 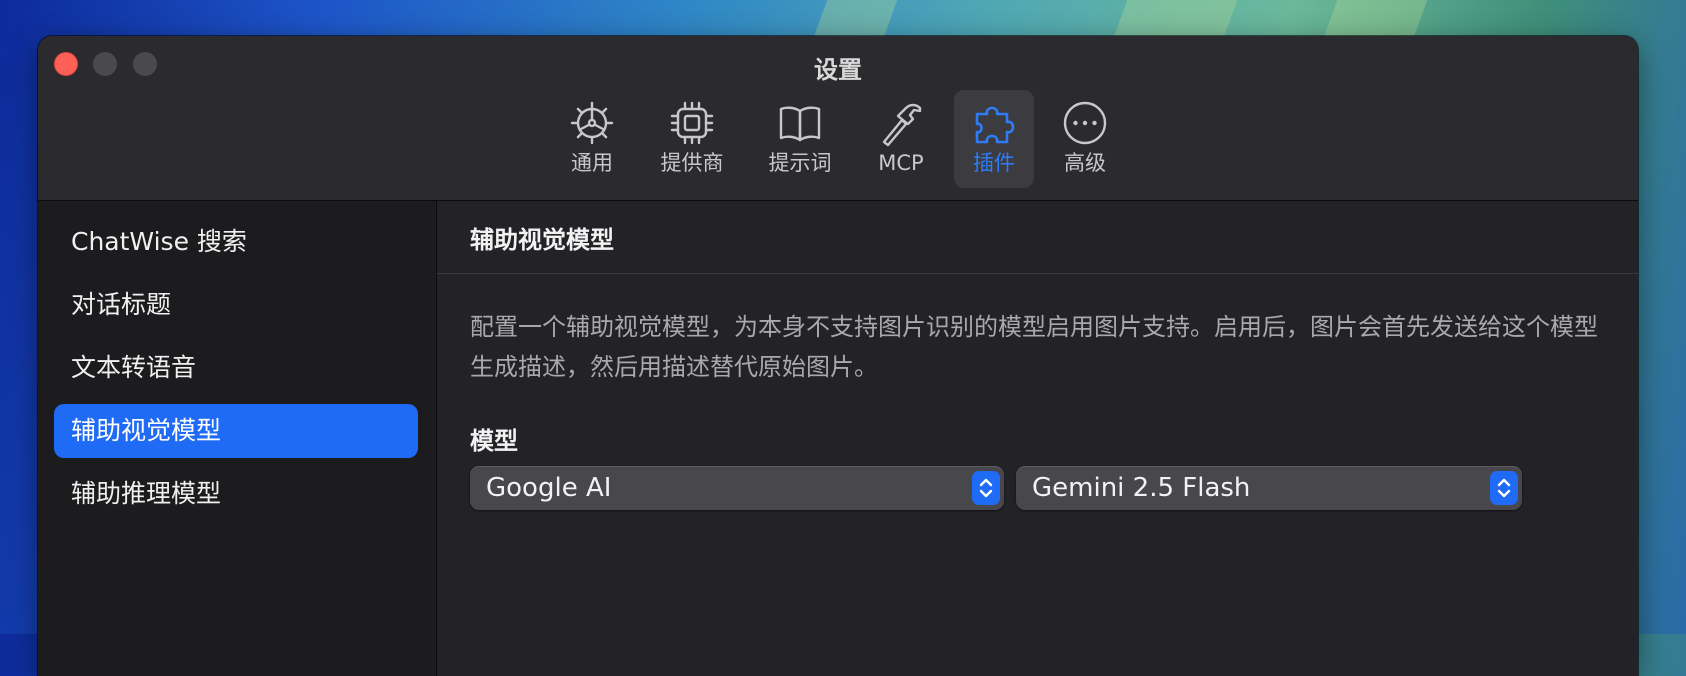 I want to click on window-title: 设置, so click(x=838, y=70).